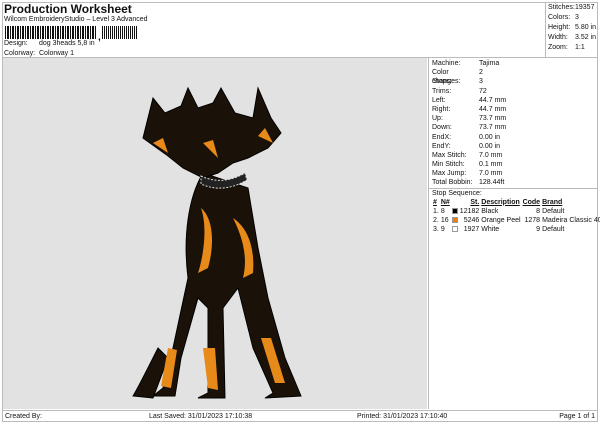 This screenshot has height=424, width=600. I want to click on stat-label: Zoom:, so click(558, 47).